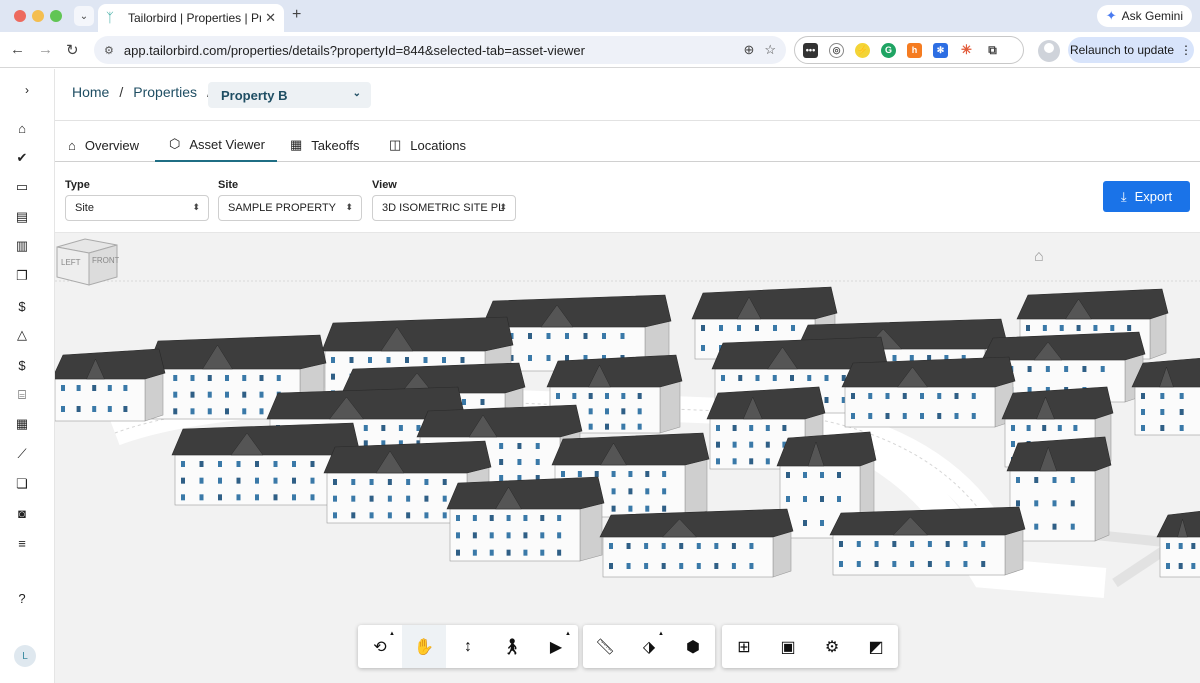  What do you see at coordinates (87, 260) in the screenshot?
I see `view-cube: LEFT FRONT` at bounding box center [87, 260].